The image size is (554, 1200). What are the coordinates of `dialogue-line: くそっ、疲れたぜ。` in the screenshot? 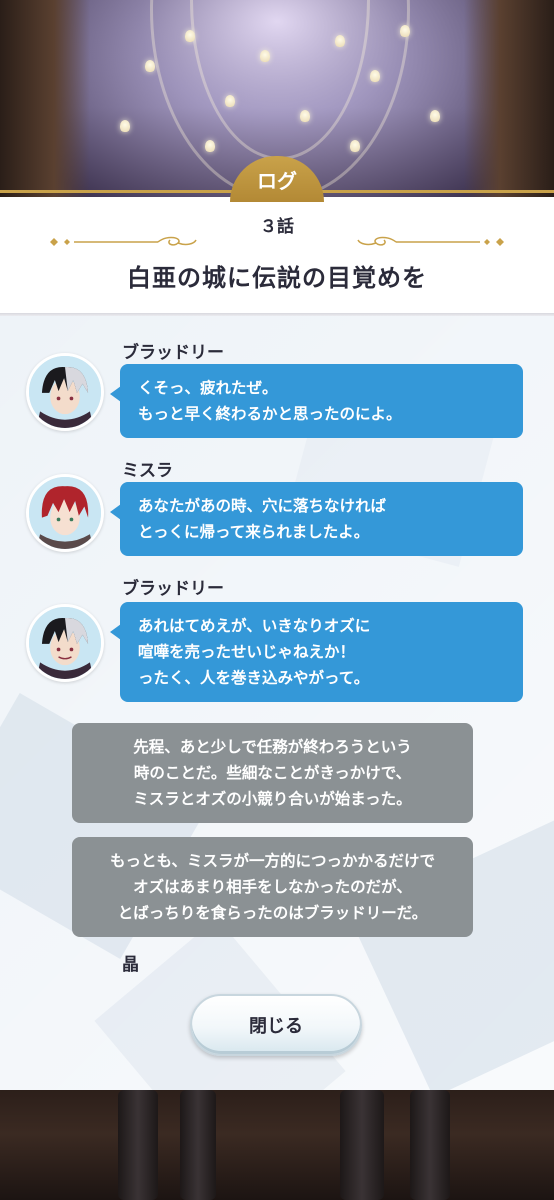 It's located at (208, 388).